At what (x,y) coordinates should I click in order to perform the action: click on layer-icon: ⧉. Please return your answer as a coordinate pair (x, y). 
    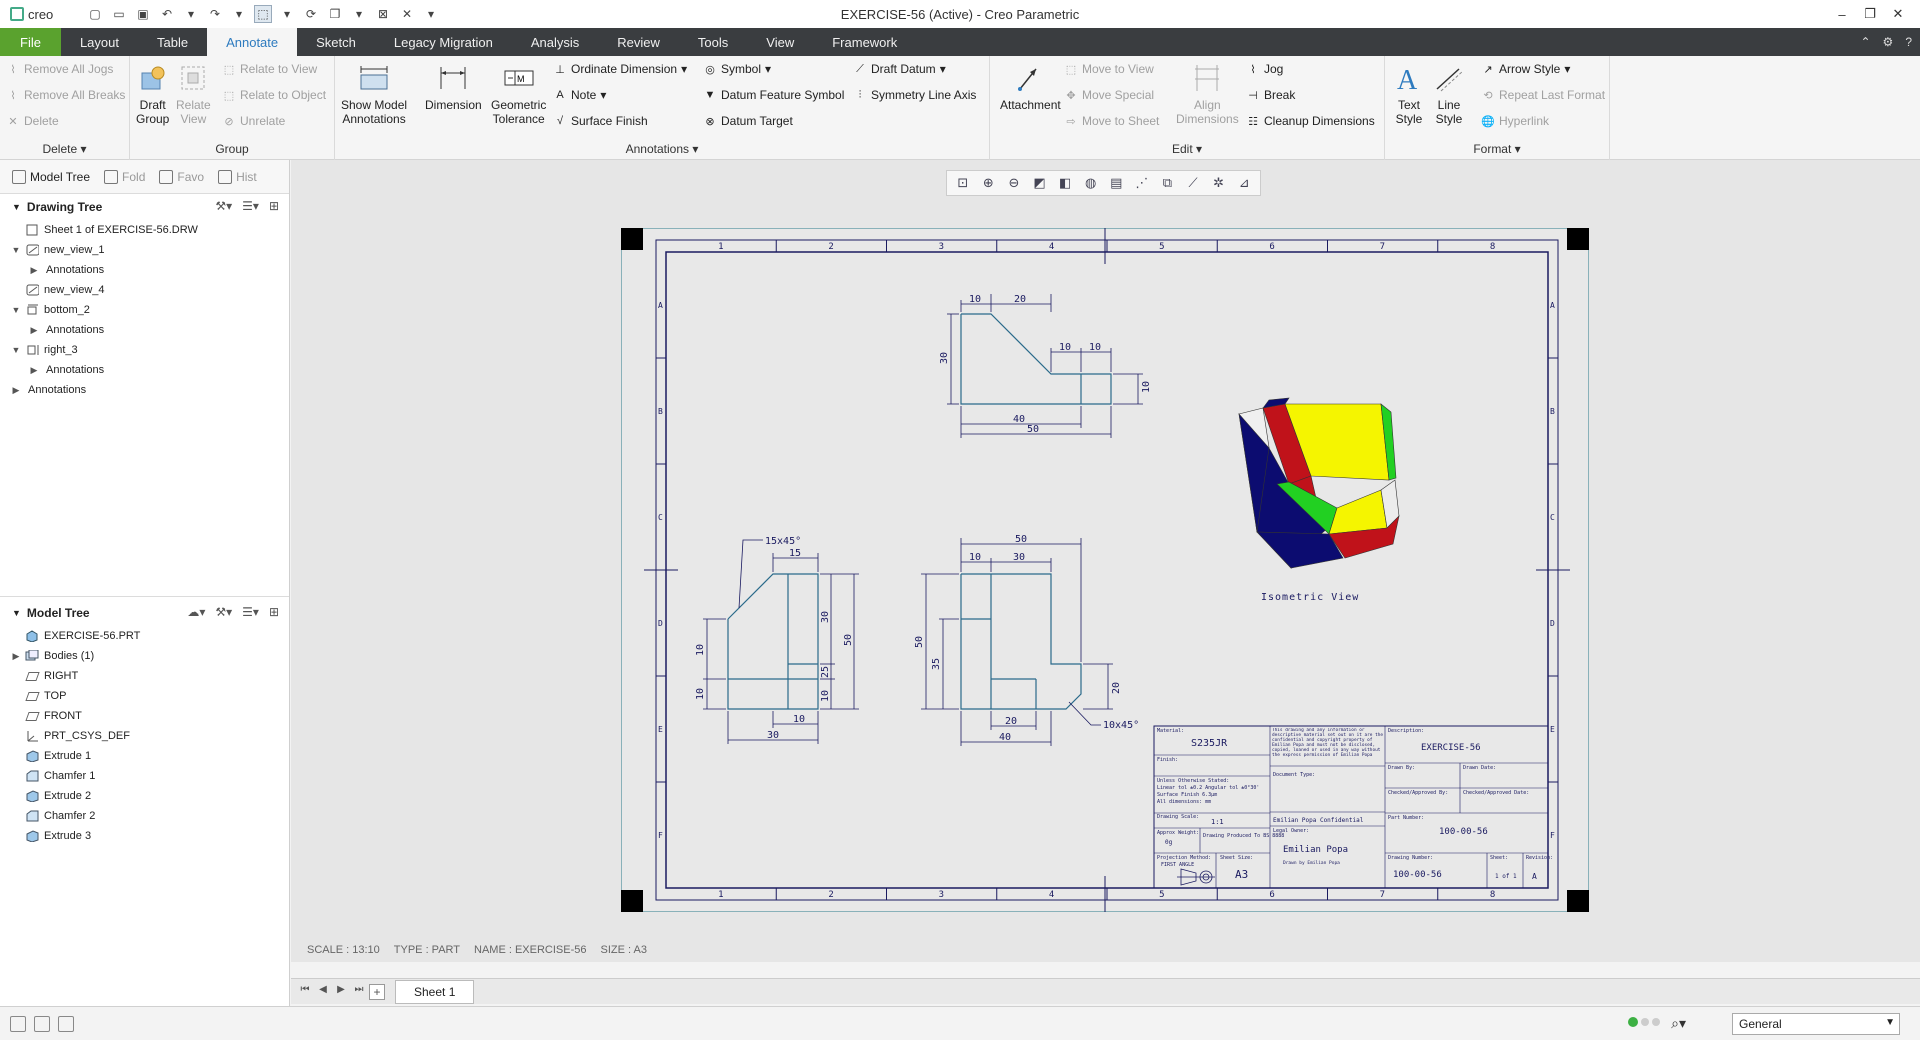
    Looking at the image, I should click on (1168, 183).